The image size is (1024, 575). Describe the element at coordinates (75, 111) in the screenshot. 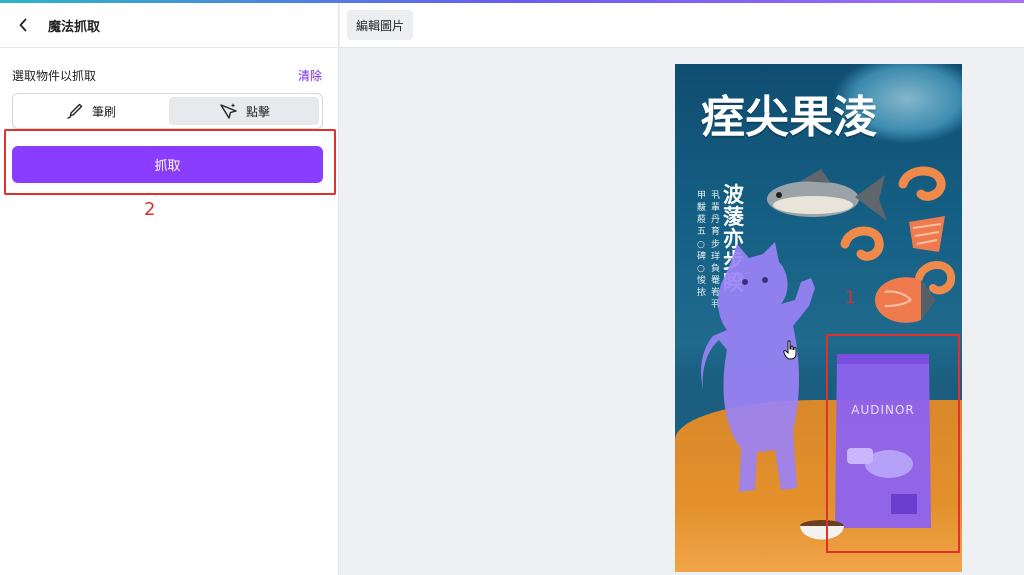

I see `brush-icon` at that location.